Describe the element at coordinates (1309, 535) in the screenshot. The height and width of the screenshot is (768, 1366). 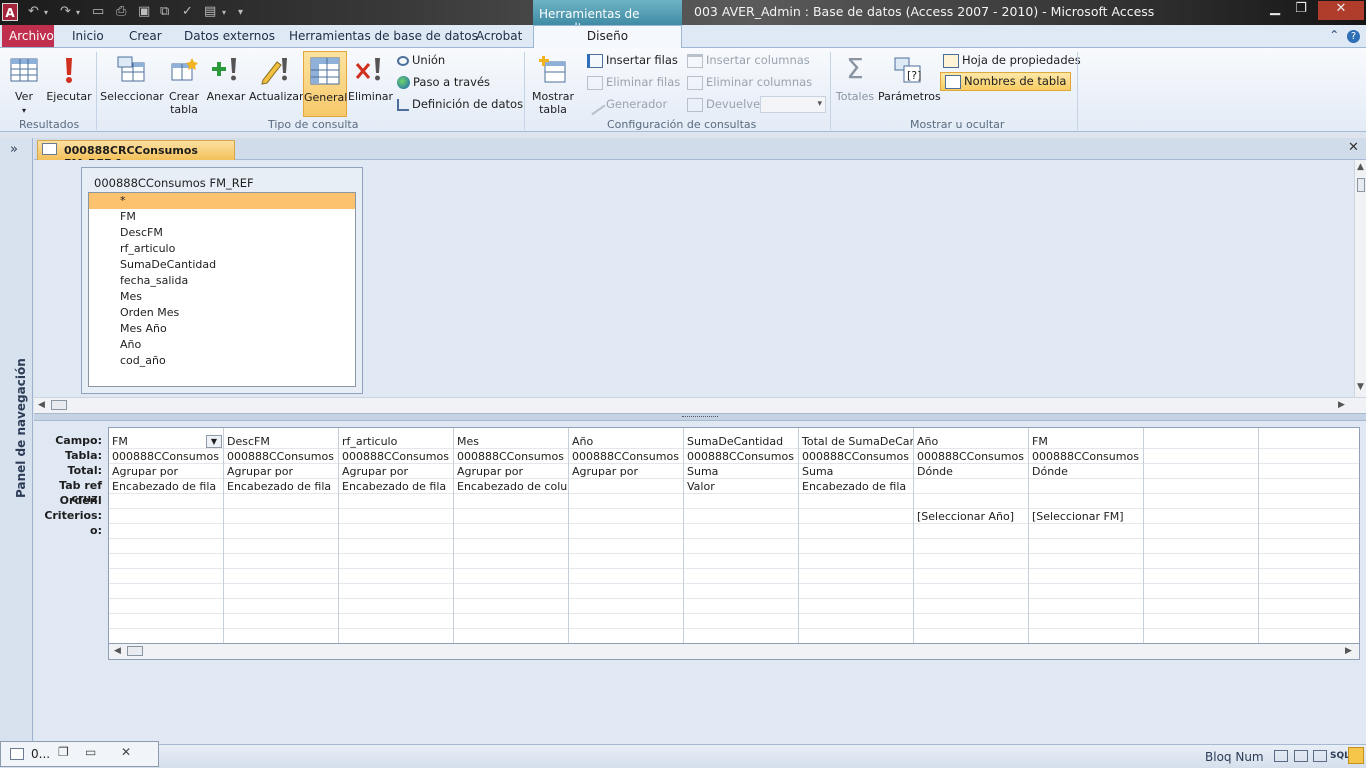
I see `grid-column` at that location.